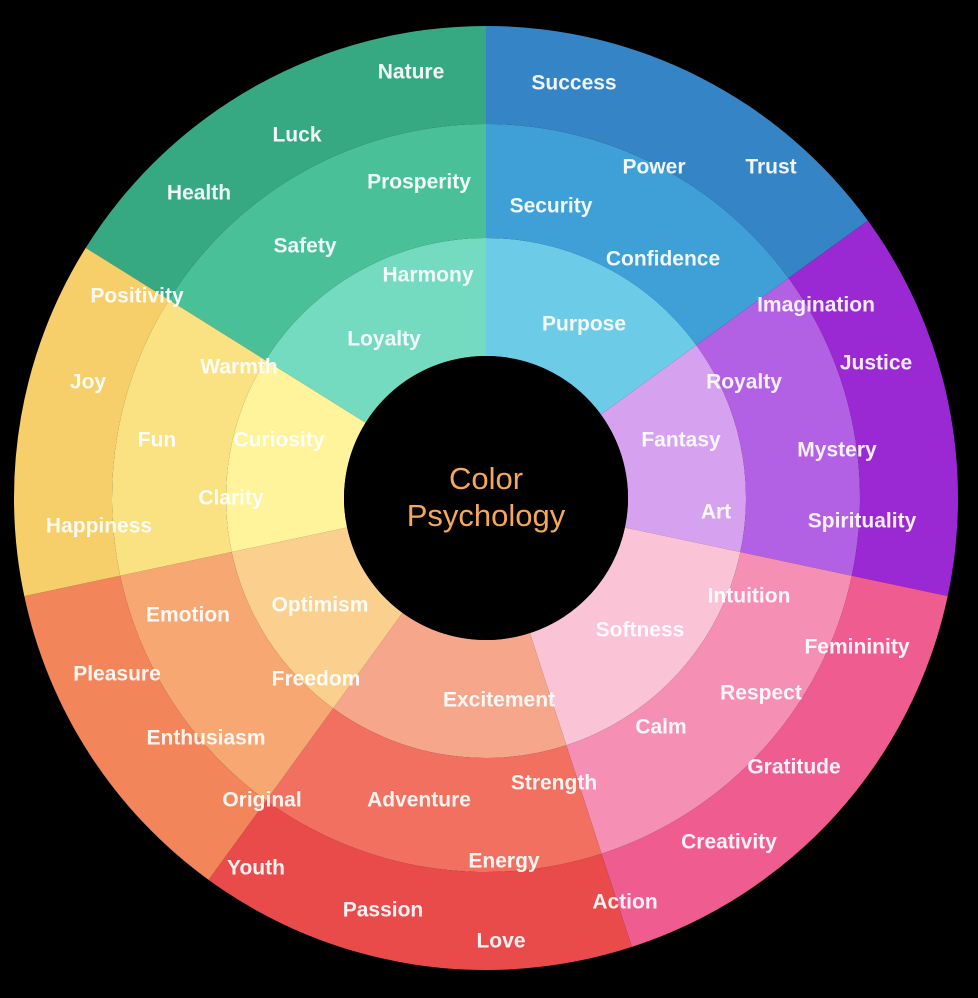  What do you see at coordinates (238, 367) in the screenshot?
I see `label-warmth: Warmth` at bounding box center [238, 367].